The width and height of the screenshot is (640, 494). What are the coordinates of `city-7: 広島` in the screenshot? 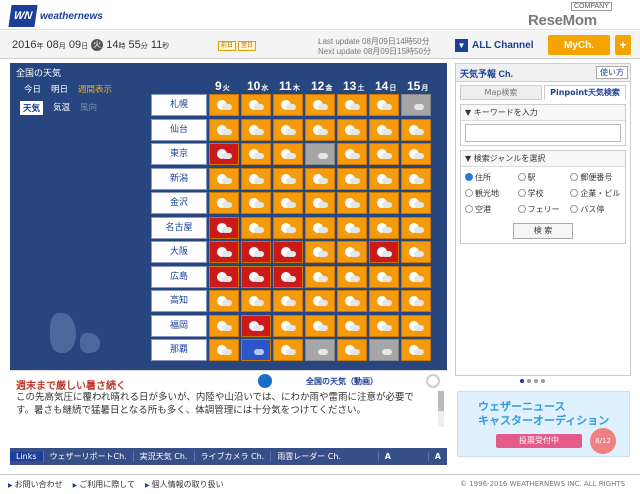 It's located at (179, 276).